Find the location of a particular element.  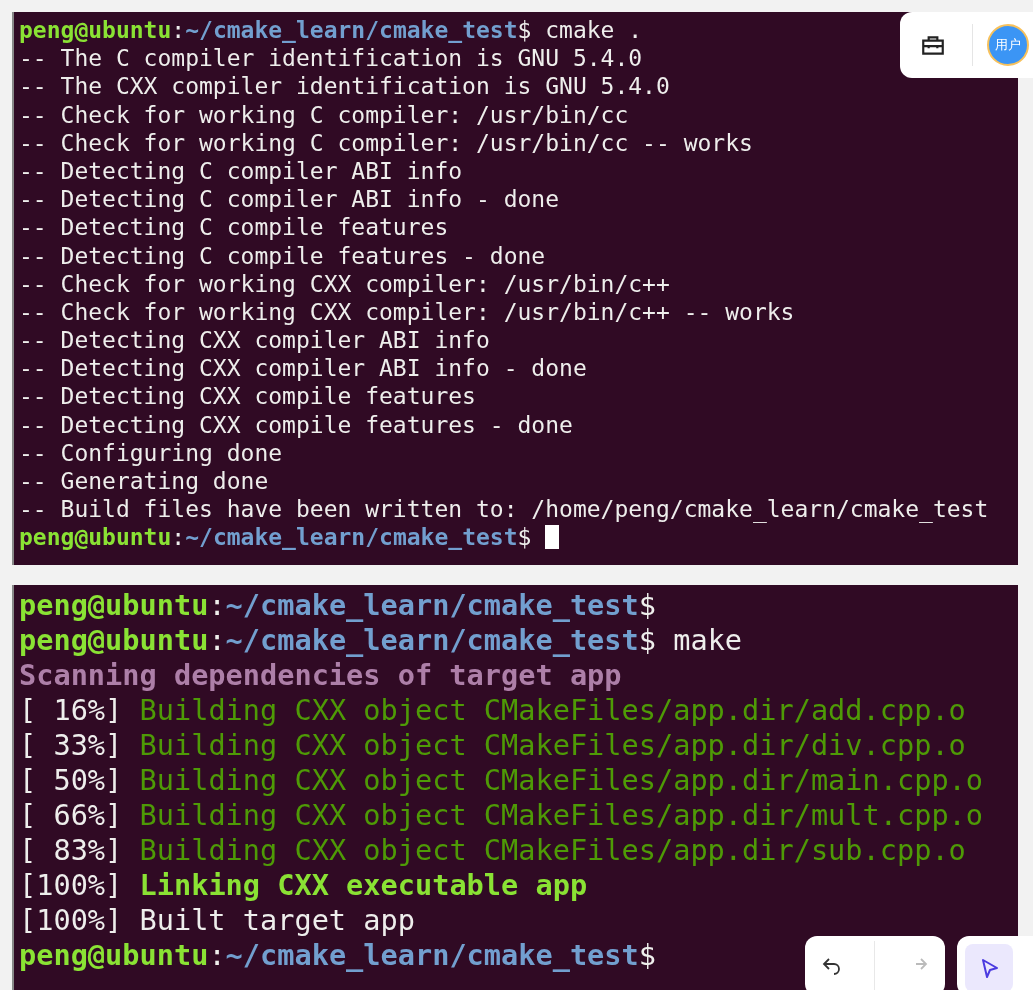

terminal-text: -- Configuring done is located at coordinates (151, 452).